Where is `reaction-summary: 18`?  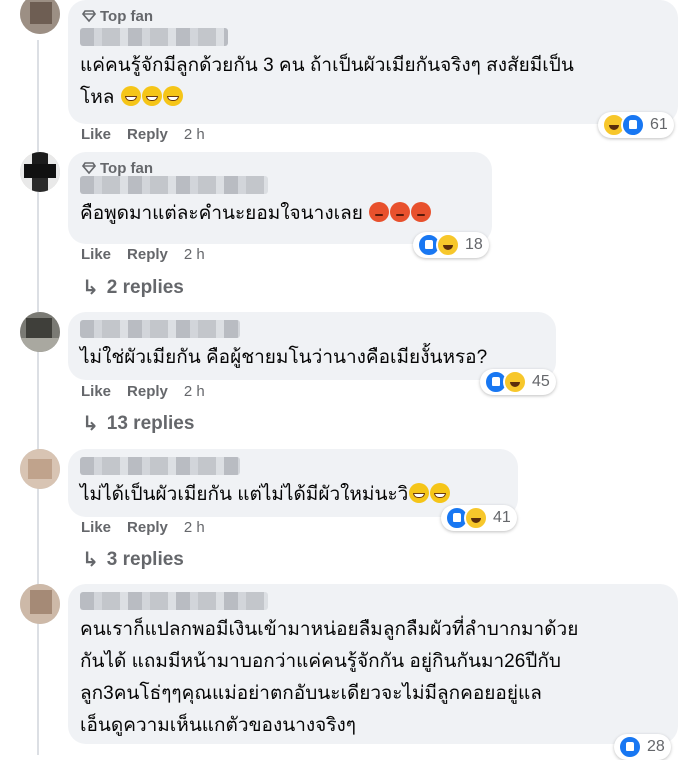 reaction-summary: 18 is located at coordinates (451, 245).